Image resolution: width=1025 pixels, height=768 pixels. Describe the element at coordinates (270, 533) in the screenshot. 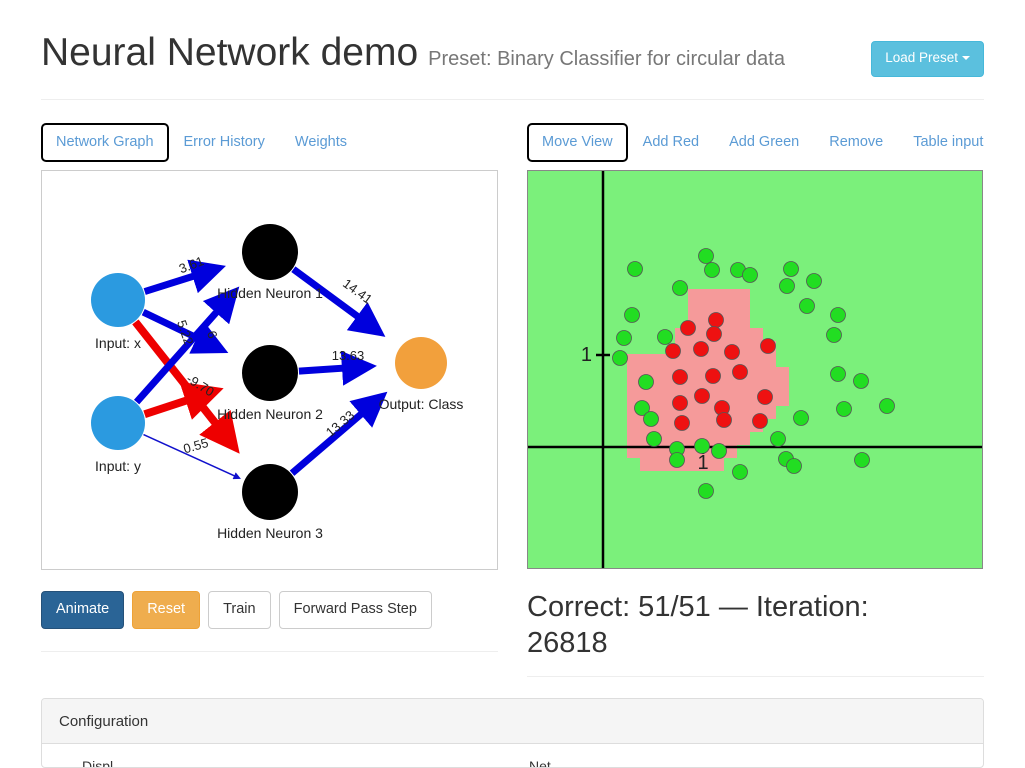

I see `network-node-label: Hidden Neuron 3` at that location.